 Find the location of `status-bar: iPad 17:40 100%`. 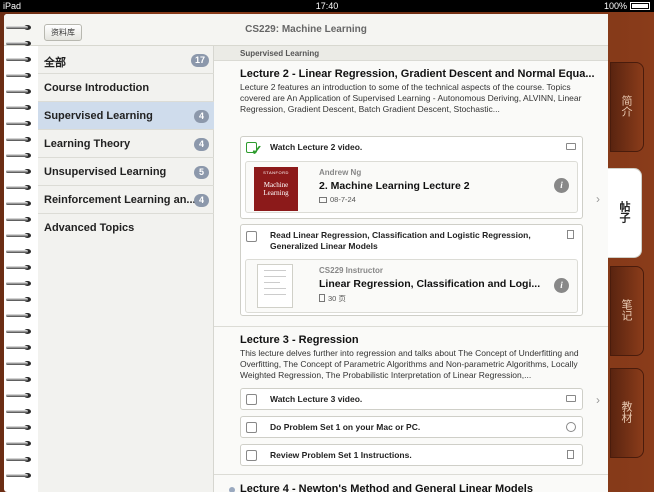

status-bar: iPad 17:40 100% is located at coordinates (327, 6).